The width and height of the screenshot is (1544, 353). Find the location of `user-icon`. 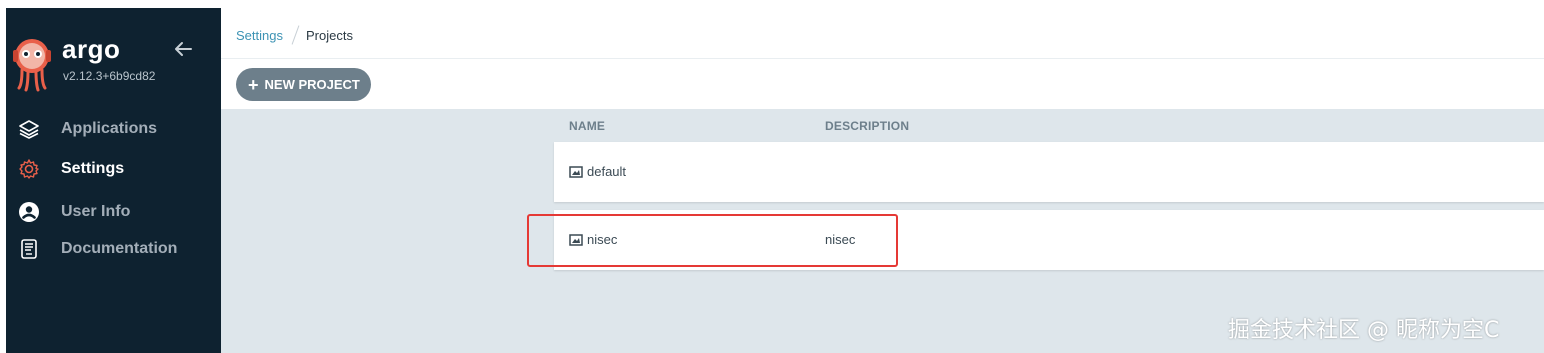

user-icon is located at coordinates (29, 212).